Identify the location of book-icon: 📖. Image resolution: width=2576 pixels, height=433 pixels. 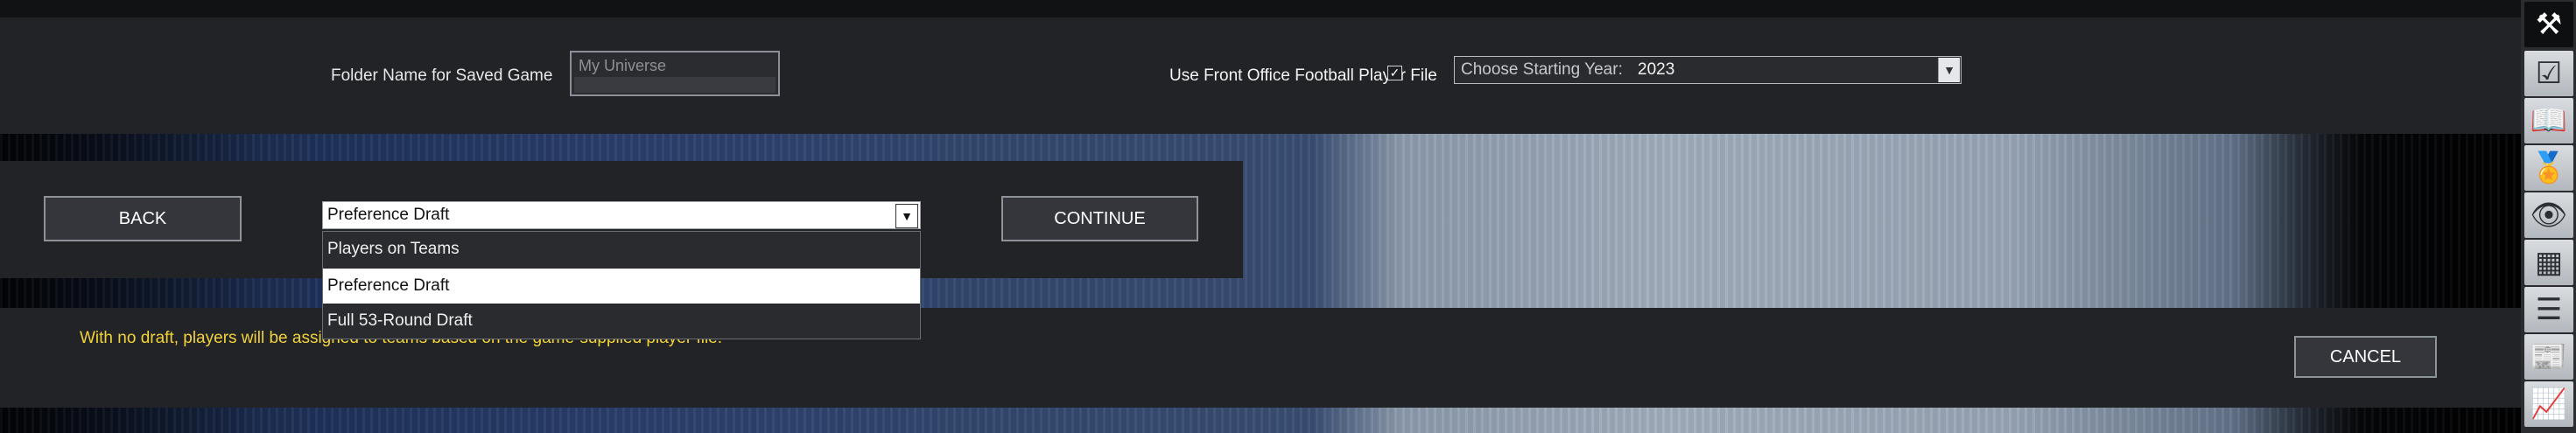
(2548, 120).